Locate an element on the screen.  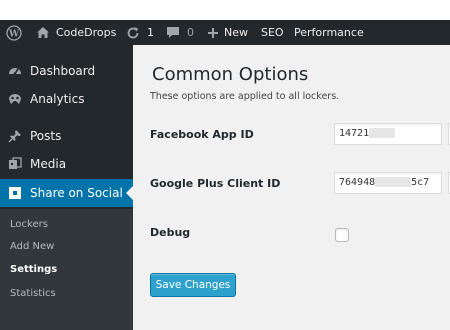
new-content-link: New is located at coordinates (227, 32).